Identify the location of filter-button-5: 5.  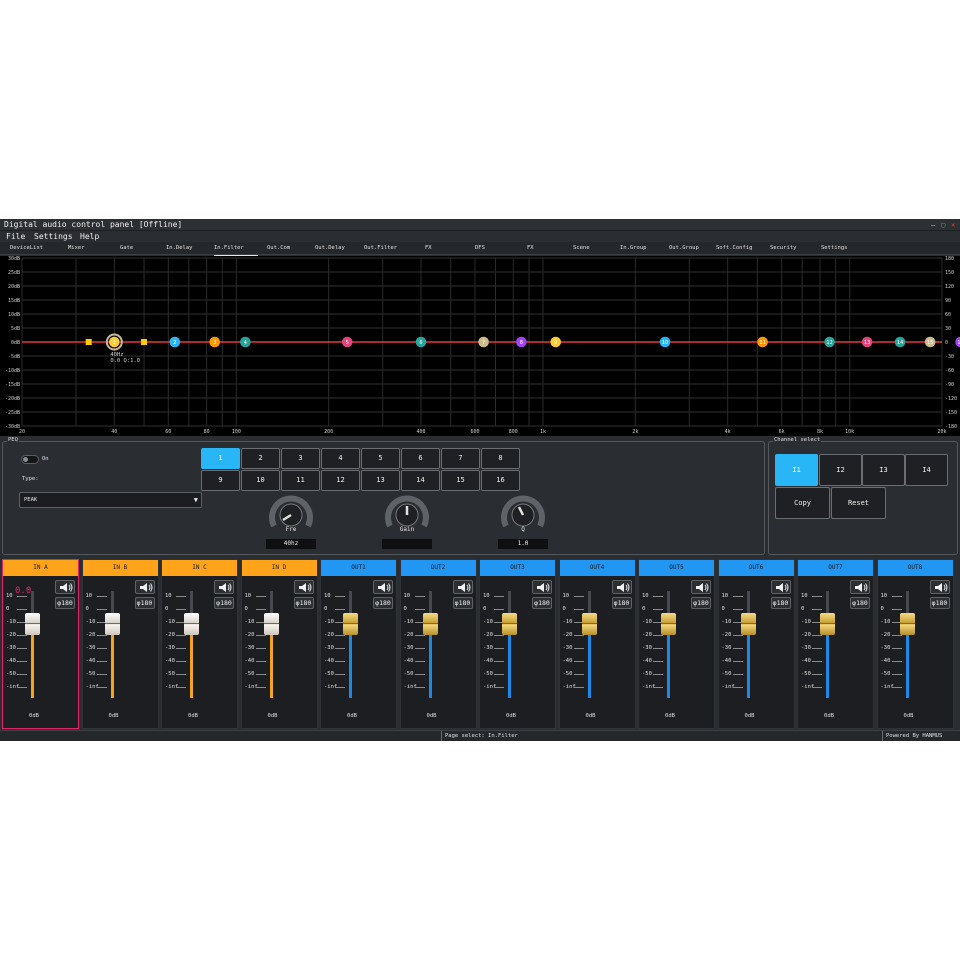
(380, 458).